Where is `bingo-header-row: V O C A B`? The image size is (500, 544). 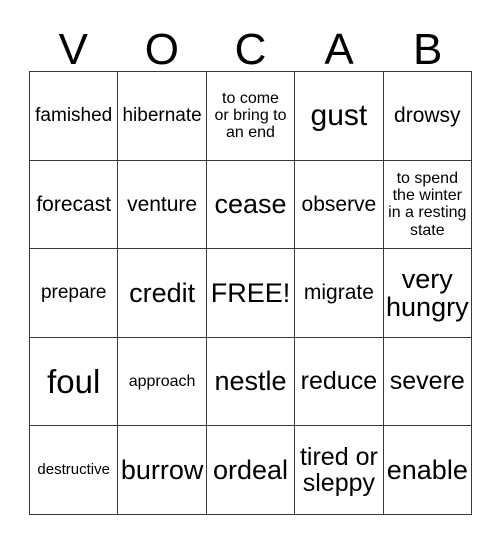
bingo-header-row: V O C A B is located at coordinates (250, 45).